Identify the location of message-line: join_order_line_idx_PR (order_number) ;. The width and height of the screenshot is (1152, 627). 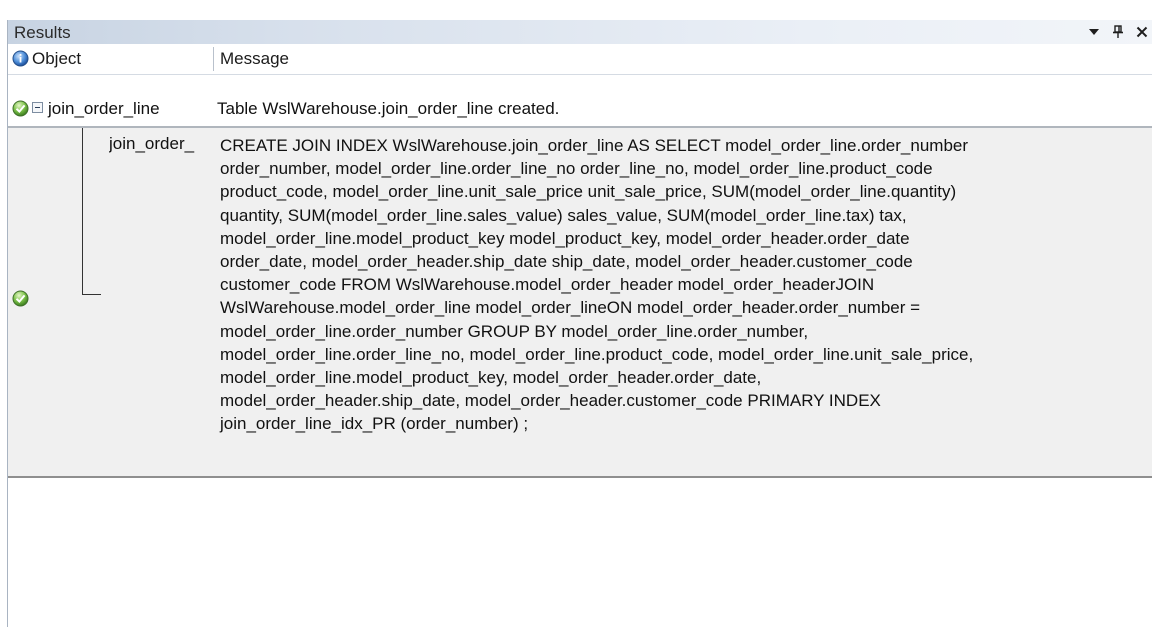
(374, 424).